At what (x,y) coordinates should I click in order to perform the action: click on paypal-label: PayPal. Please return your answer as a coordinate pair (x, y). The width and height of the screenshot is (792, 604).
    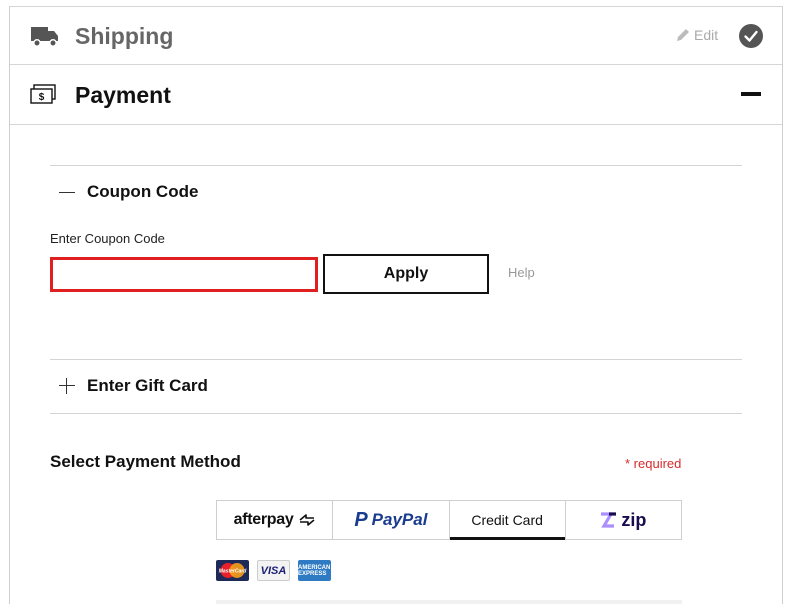
    Looking at the image, I should click on (399, 519).